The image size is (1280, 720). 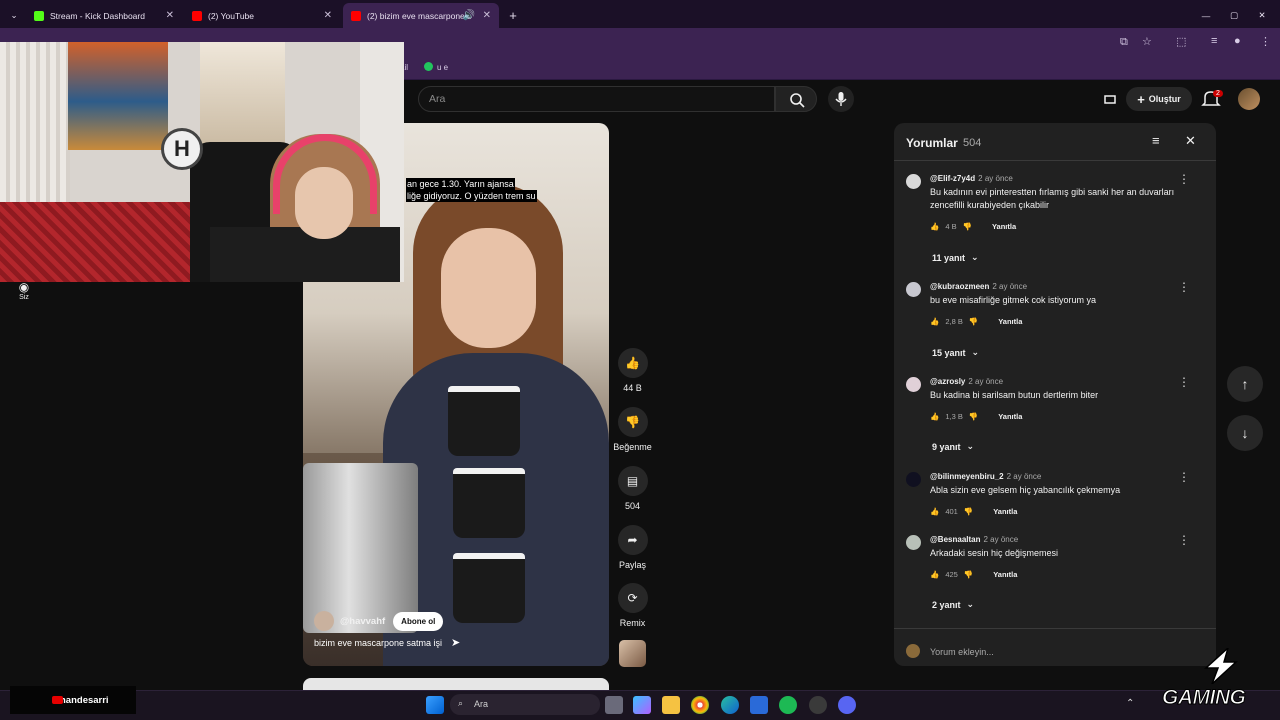 I want to click on spotify-icon, so click(x=788, y=705).